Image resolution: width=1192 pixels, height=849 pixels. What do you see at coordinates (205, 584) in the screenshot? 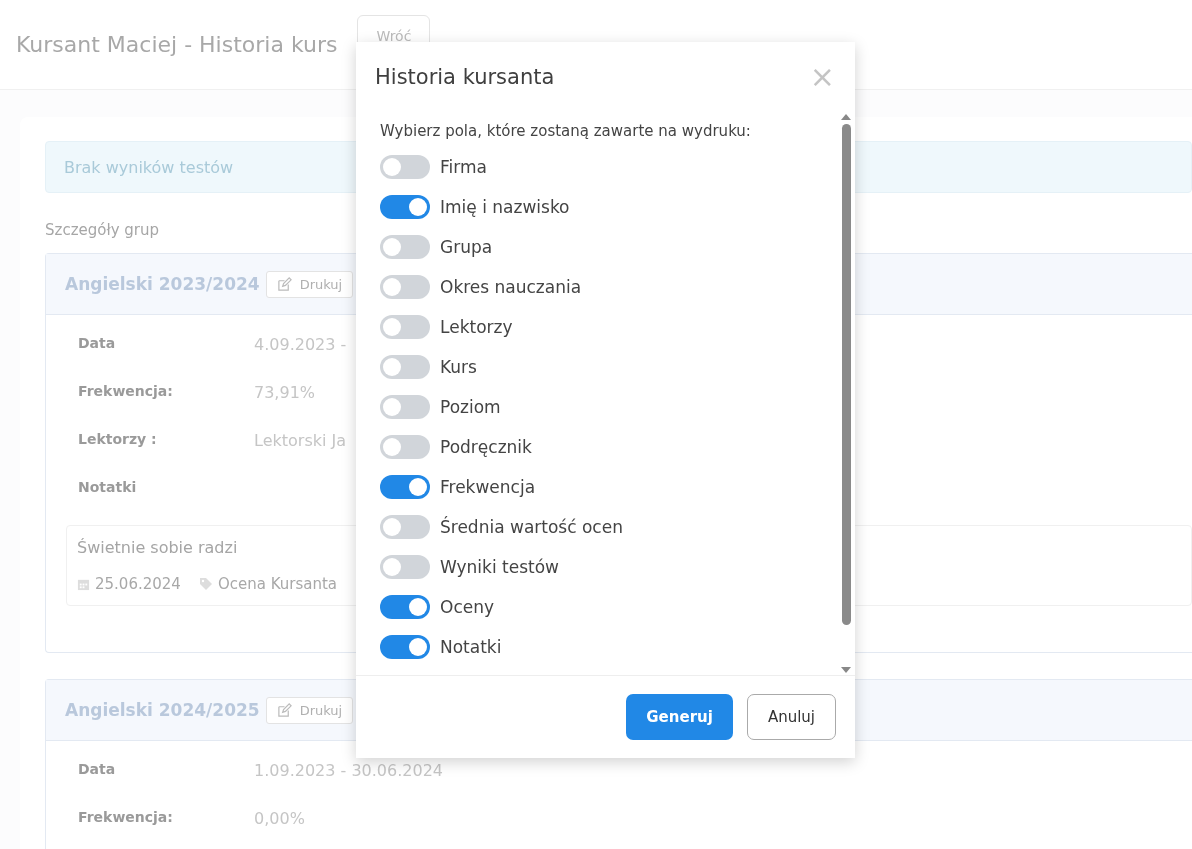
I see `tag-icon` at bounding box center [205, 584].